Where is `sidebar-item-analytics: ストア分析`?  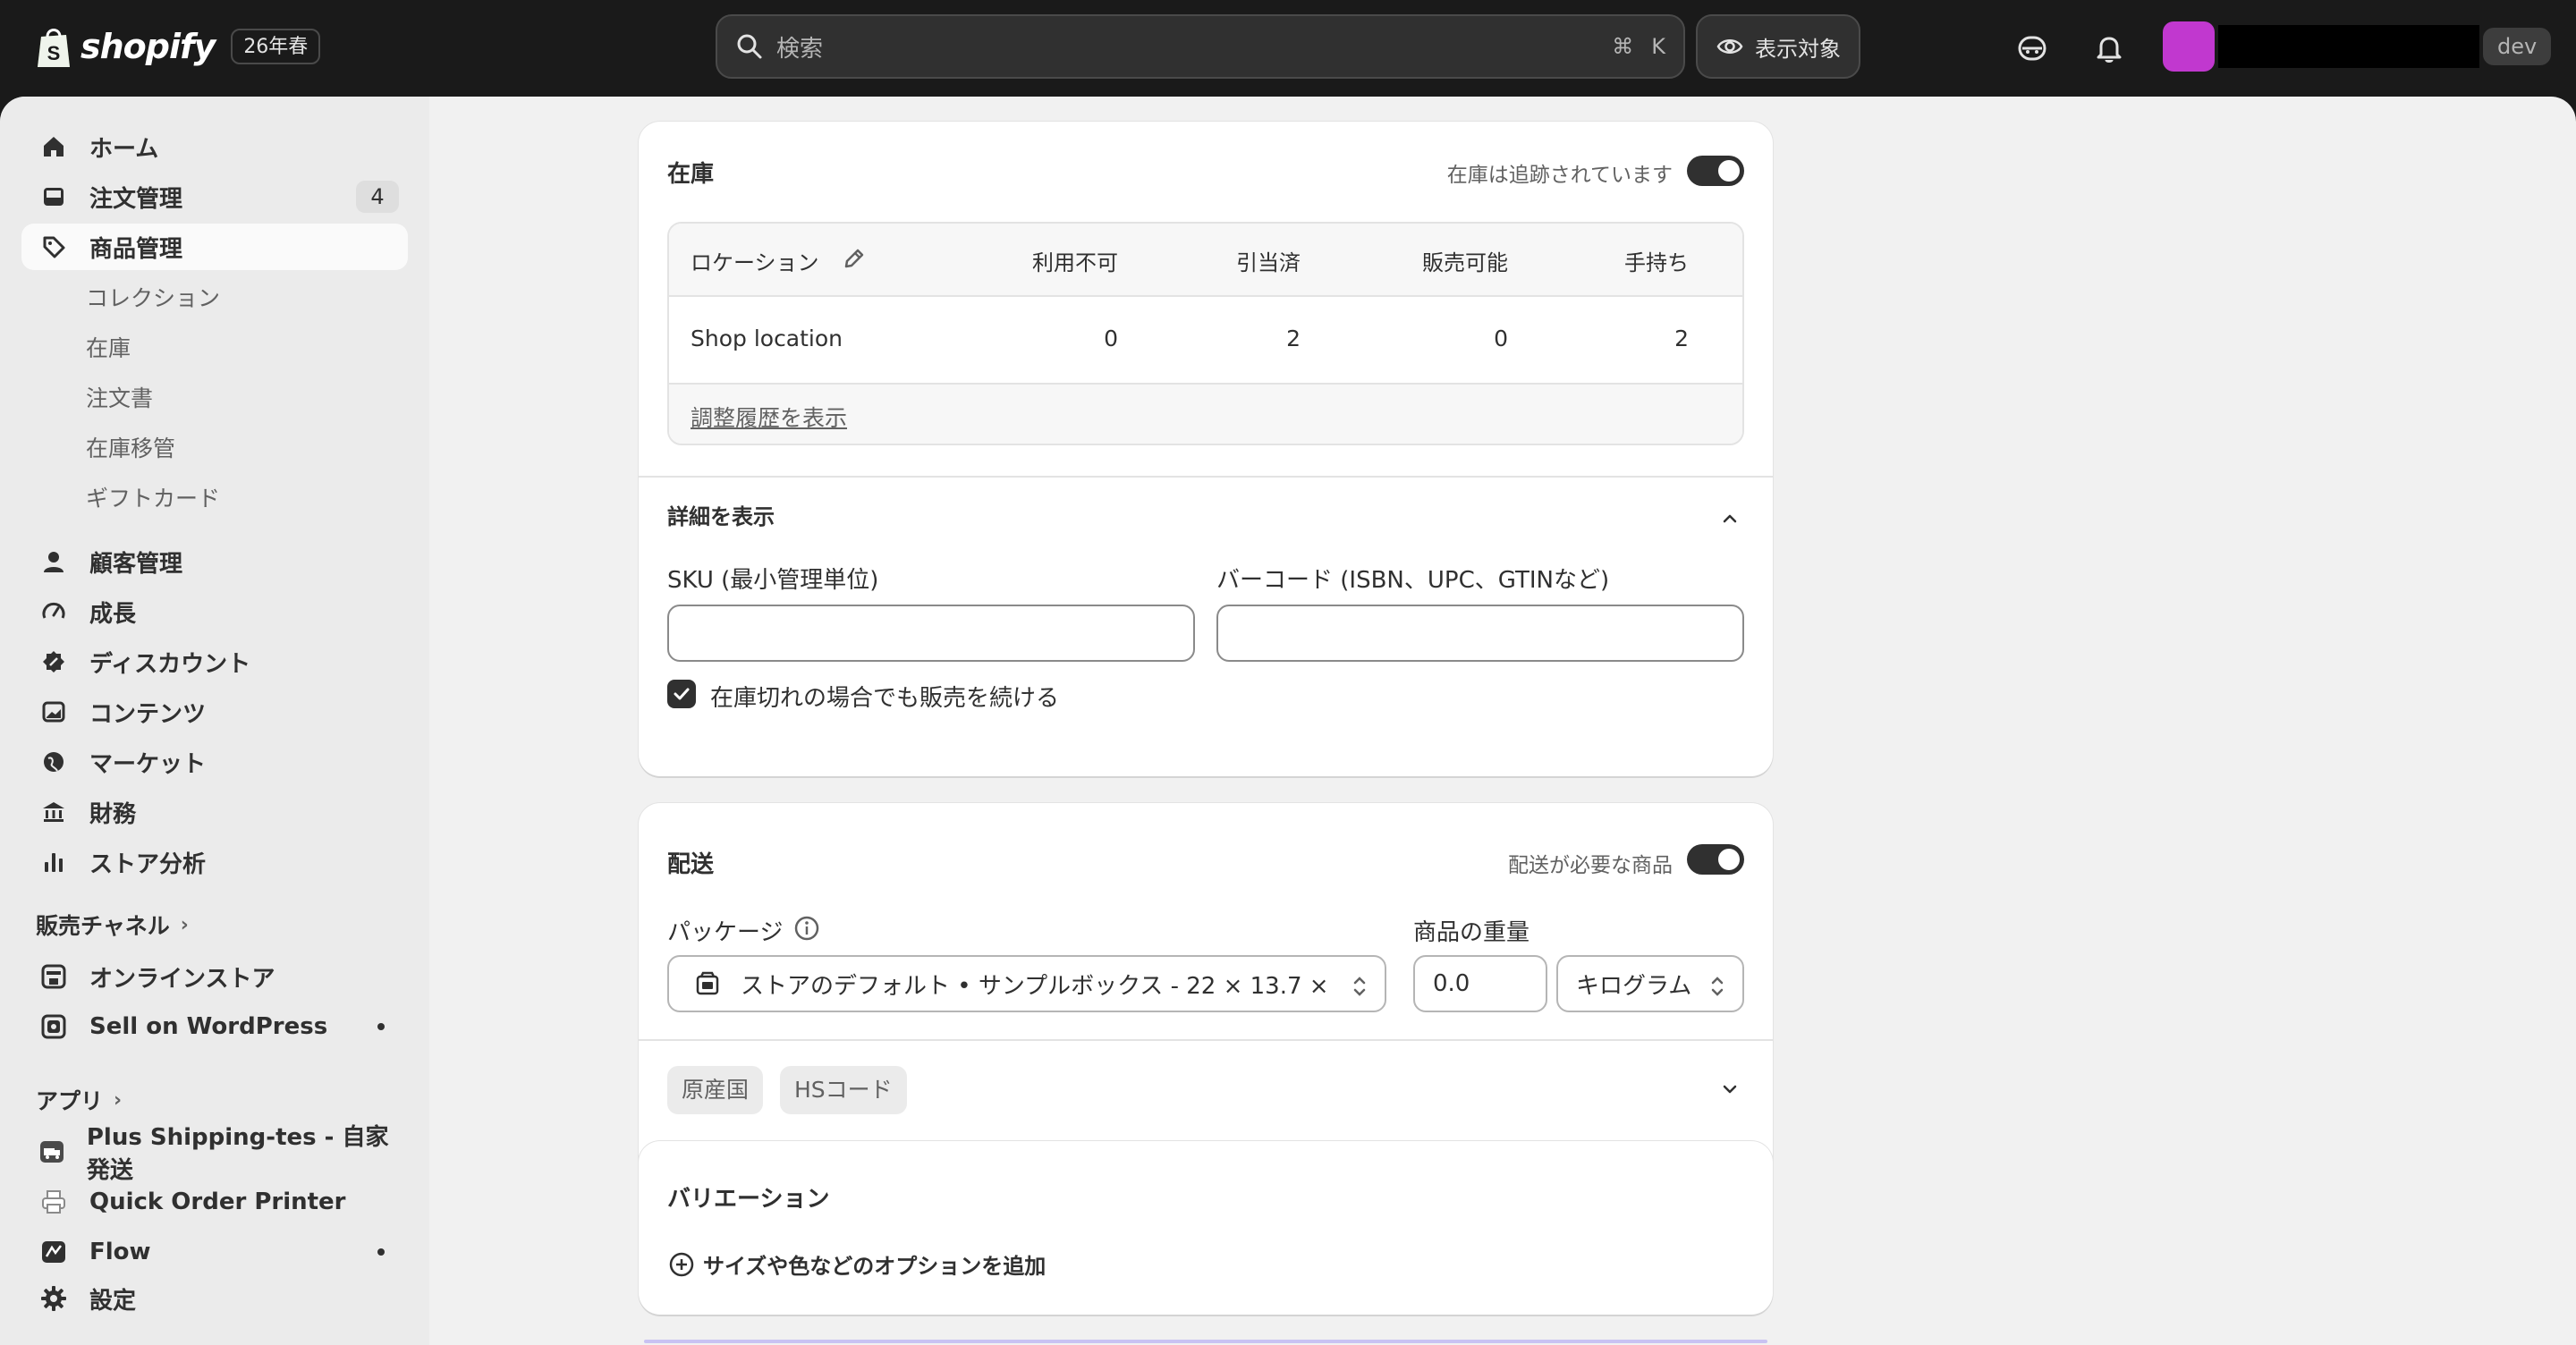 sidebar-item-analytics: ストア分析 is located at coordinates (214, 862).